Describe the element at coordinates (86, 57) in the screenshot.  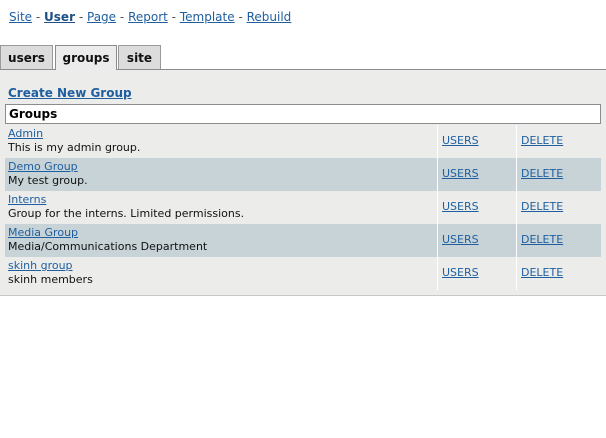
I see `tab-groups: groups` at that location.